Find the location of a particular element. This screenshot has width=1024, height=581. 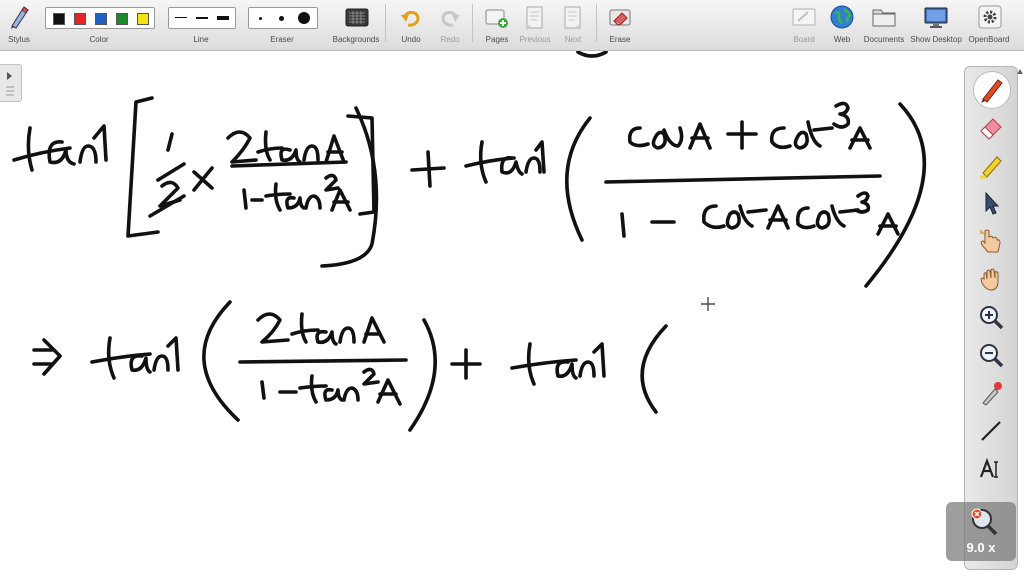

zoom-out-icon is located at coordinates (992, 356).